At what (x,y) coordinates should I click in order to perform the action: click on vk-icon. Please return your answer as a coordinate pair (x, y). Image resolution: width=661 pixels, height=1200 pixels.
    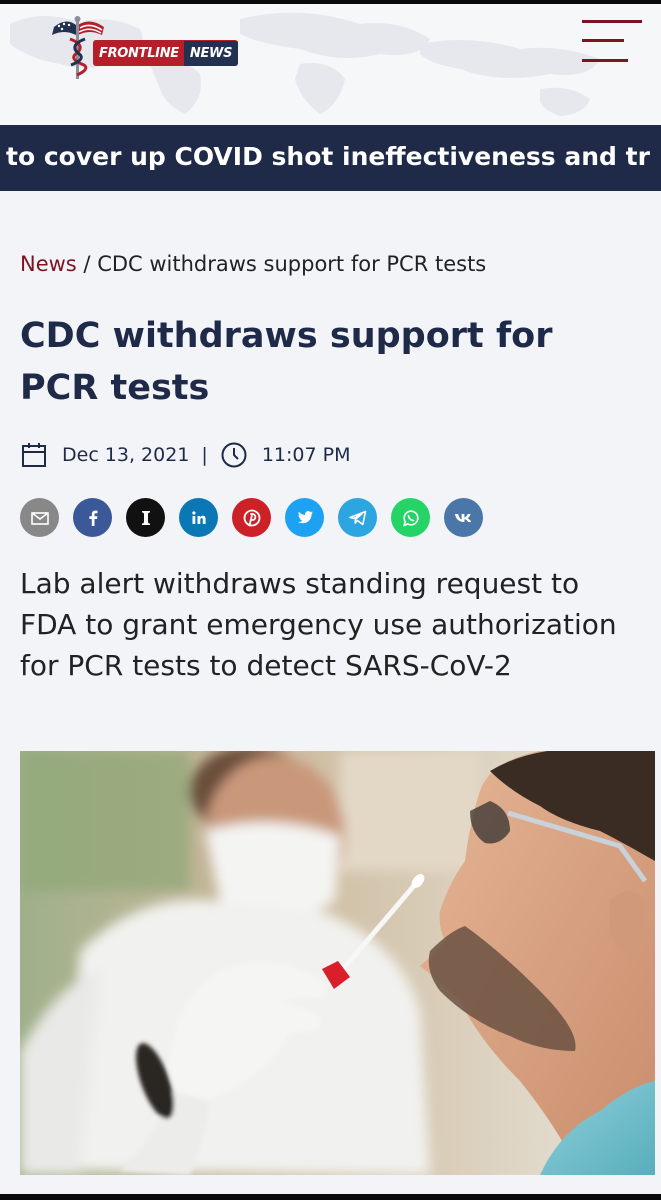
    Looking at the image, I should click on (462, 517).